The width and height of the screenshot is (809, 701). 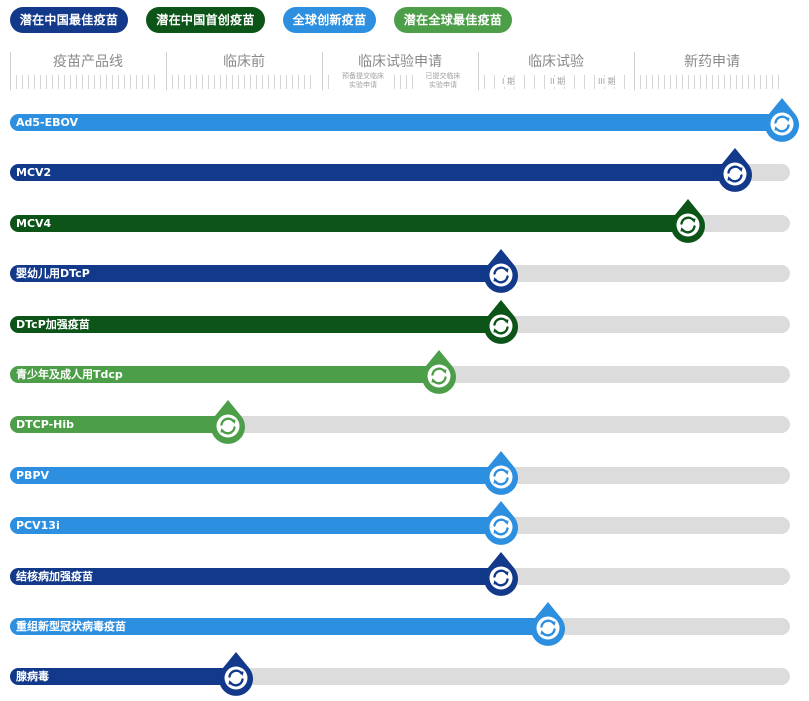 I want to click on bar-label: DTCP-Hib, so click(x=45, y=424).